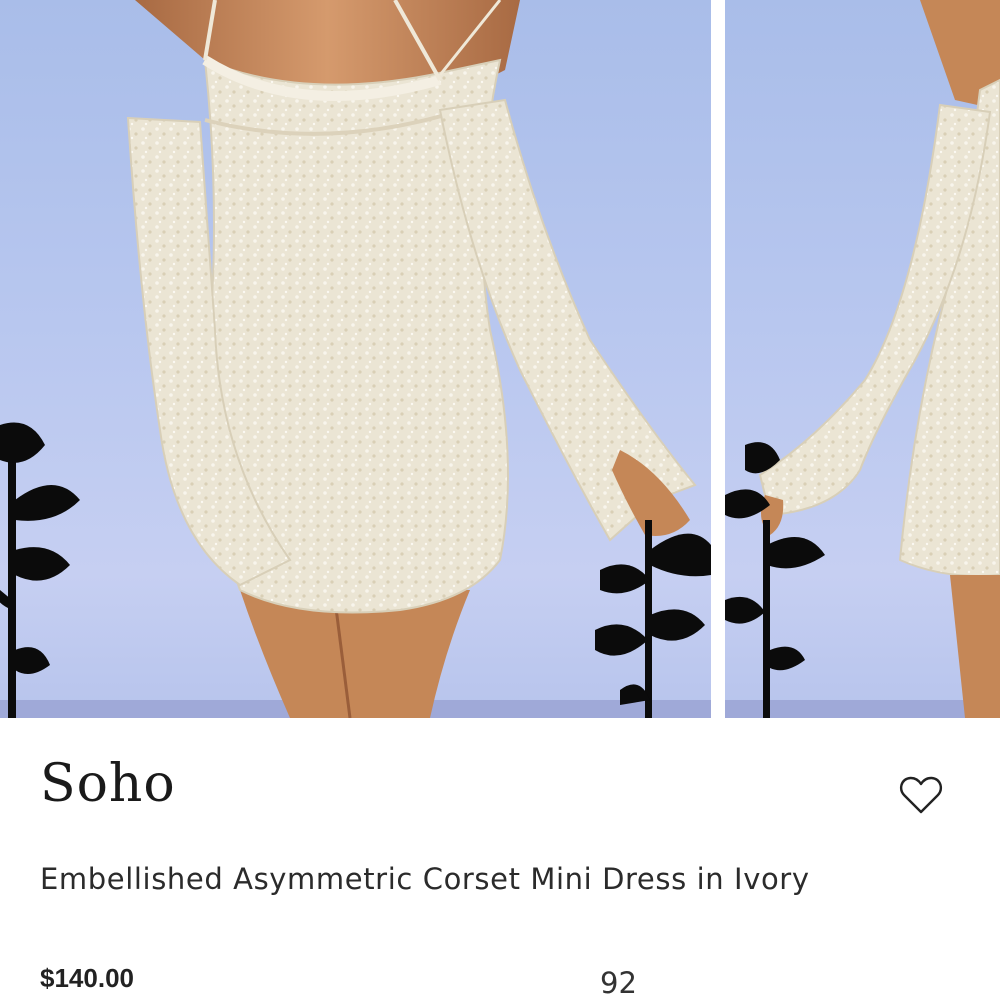 Image resolution: width=1000 pixels, height=1000 pixels. I want to click on product-price: $140.00, so click(87, 978).